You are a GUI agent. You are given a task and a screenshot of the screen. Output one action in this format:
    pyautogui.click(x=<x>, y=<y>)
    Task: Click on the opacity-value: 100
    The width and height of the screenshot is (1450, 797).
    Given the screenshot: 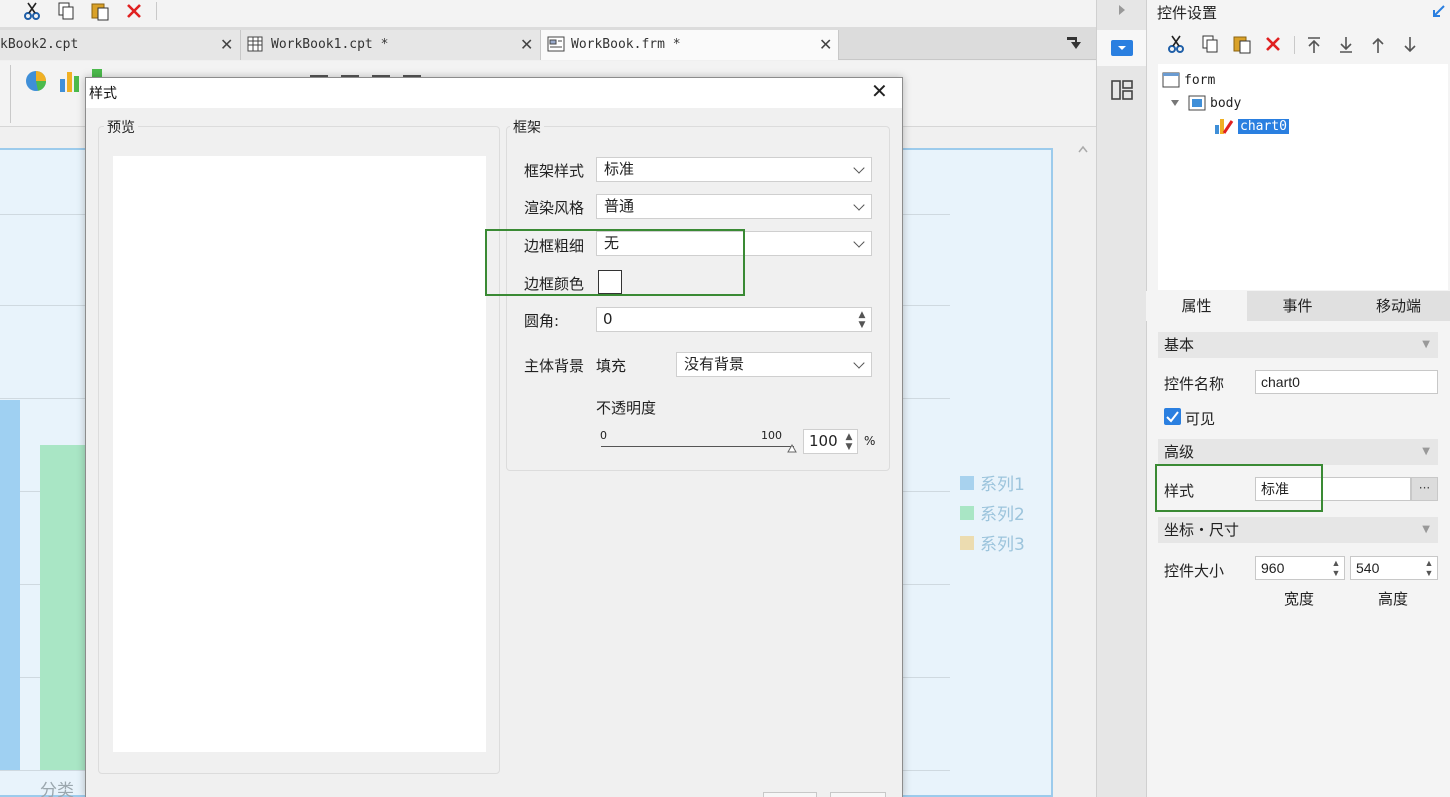 What is the action you would take?
    pyautogui.click(x=823, y=441)
    